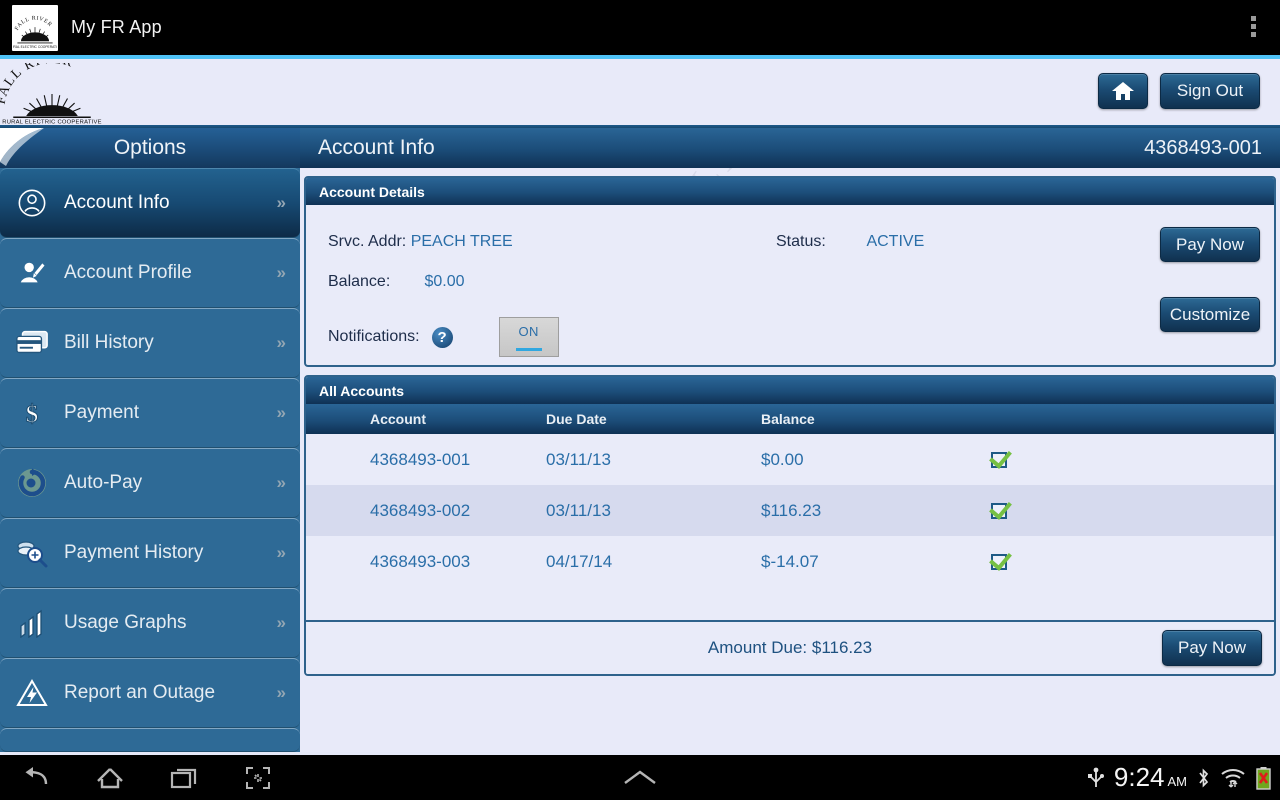 This screenshot has width=1280, height=800. I want to click on sidebar-item-usage-graphs: Usage Graphs », so click(150, 623).